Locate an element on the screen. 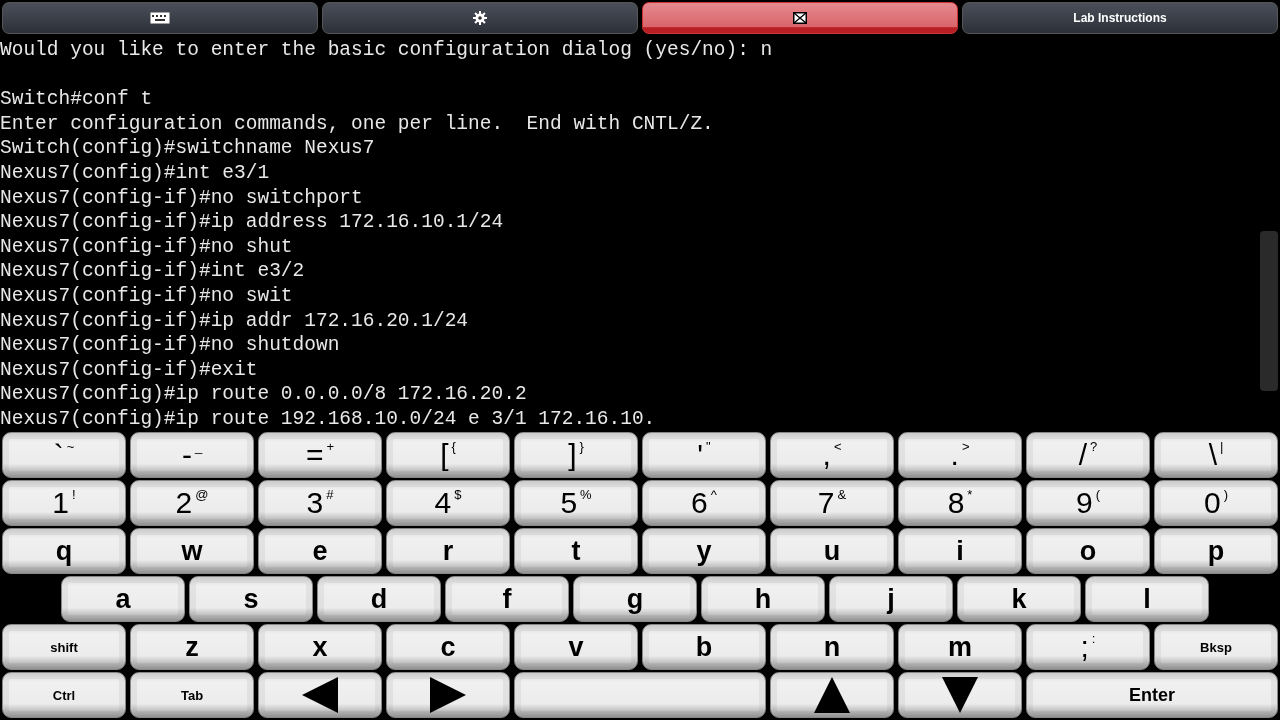 The height and width of the screenshot is (720, 1280). shift-legend: * is located at coordinates (970, 494).